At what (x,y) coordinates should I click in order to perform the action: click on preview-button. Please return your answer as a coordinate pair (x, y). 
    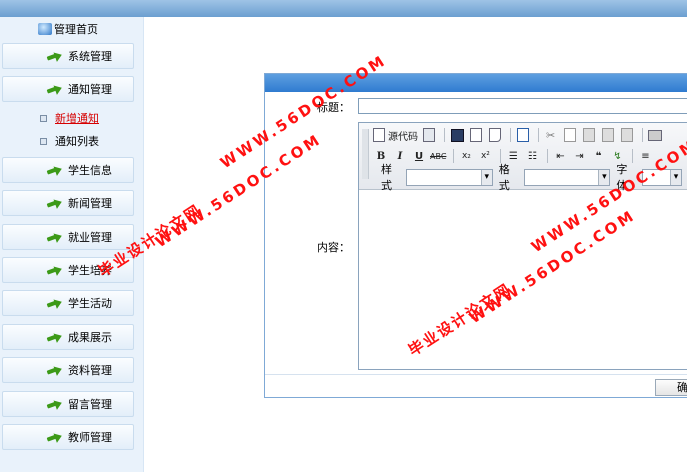
    Looking at the image, I should click on (495, 135).